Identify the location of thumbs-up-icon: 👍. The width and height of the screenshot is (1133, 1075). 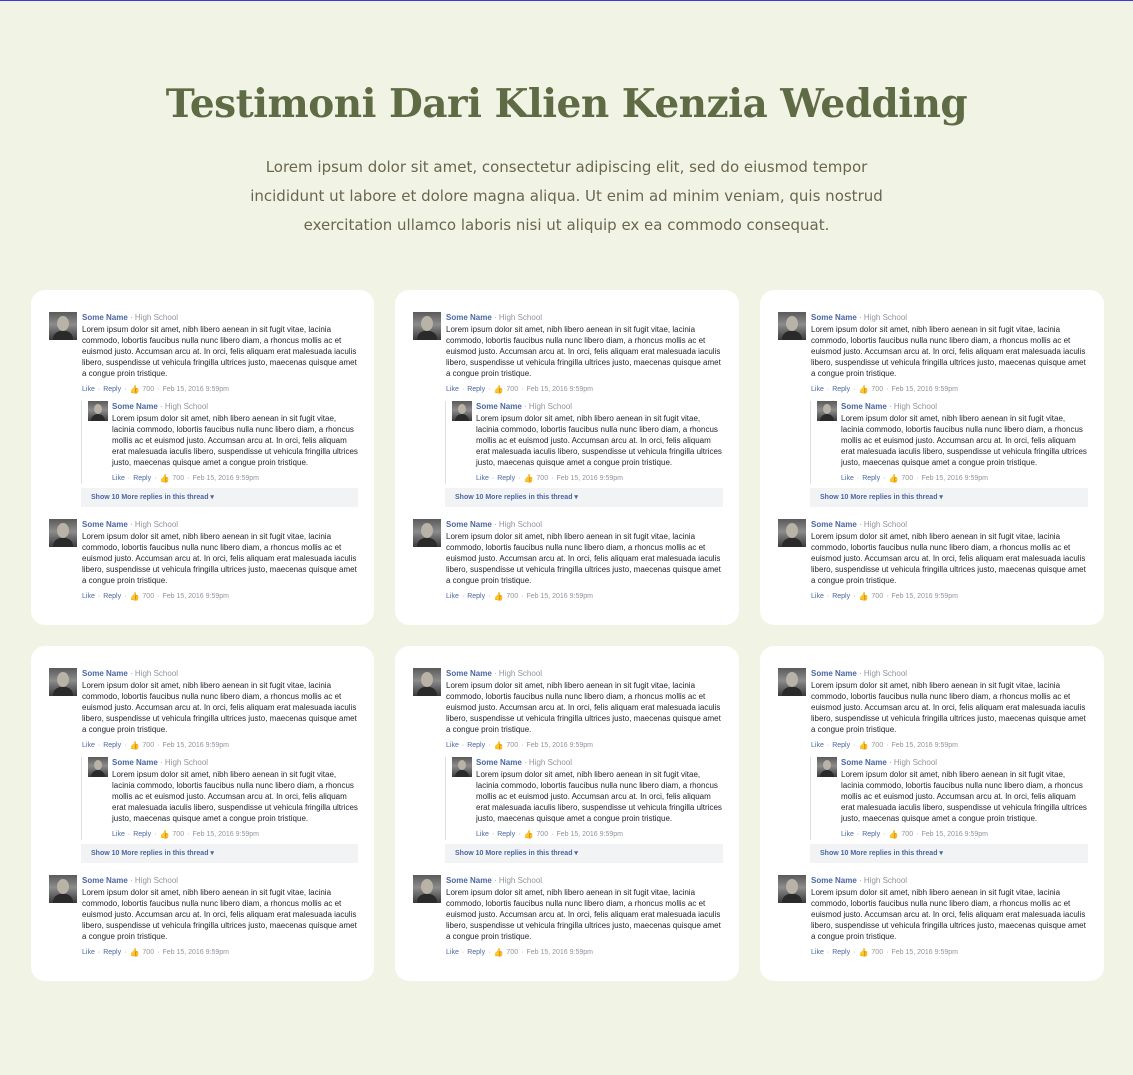
(498, 745).